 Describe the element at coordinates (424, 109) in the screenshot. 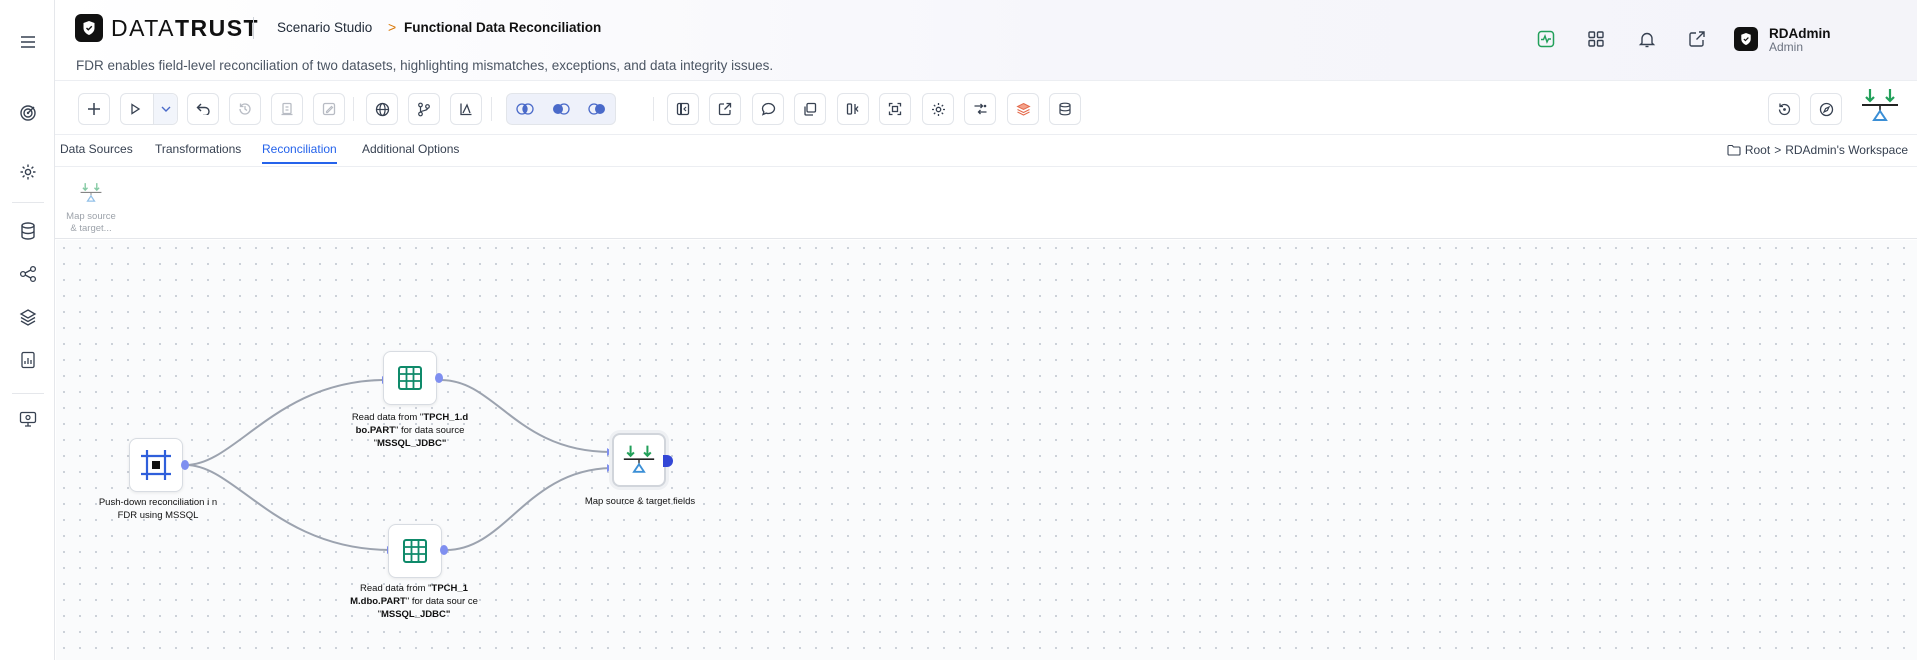

I see `branch-icon` at that location.